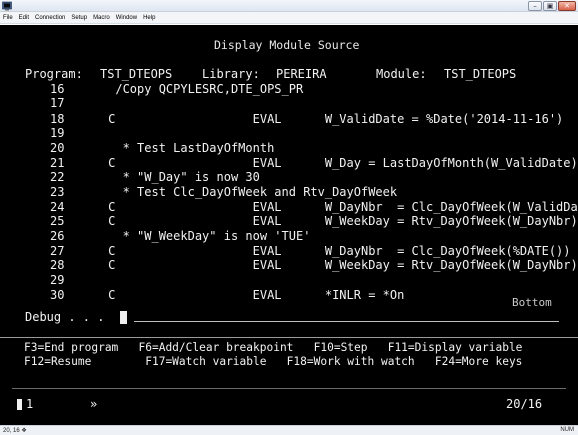 The image size is (578, 435). I want to click on debug-label: Debug . . ., so click(65, 317).